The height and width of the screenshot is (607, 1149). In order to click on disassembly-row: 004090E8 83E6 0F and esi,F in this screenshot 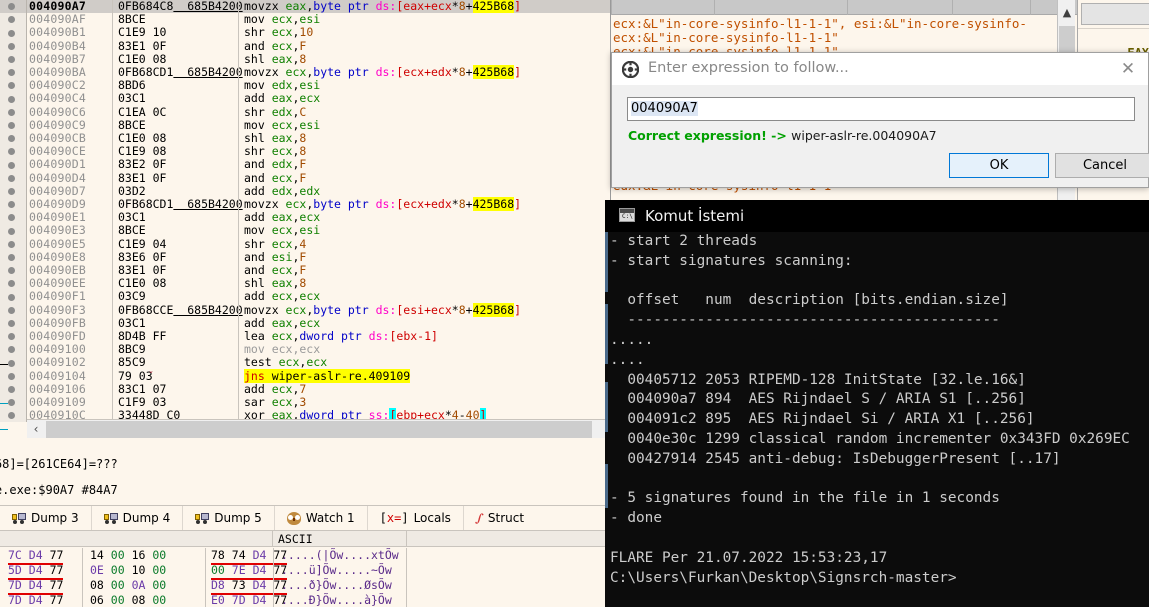, I will do `click(305, 257)`.